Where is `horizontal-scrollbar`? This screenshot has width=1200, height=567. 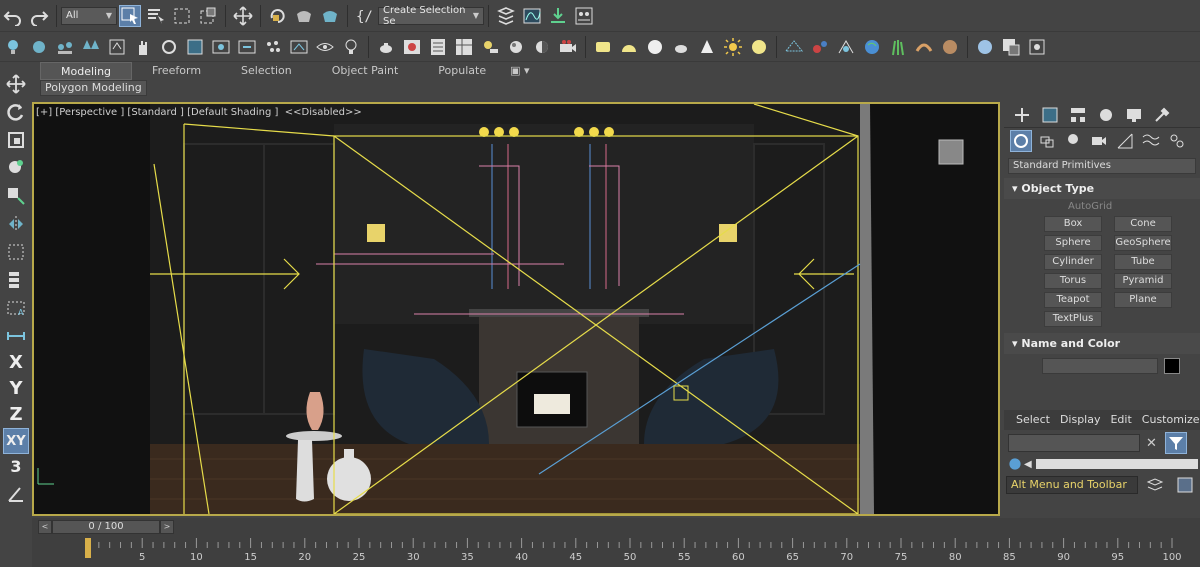 horizontal-scrollbar is located at coordinates (1116, 464).